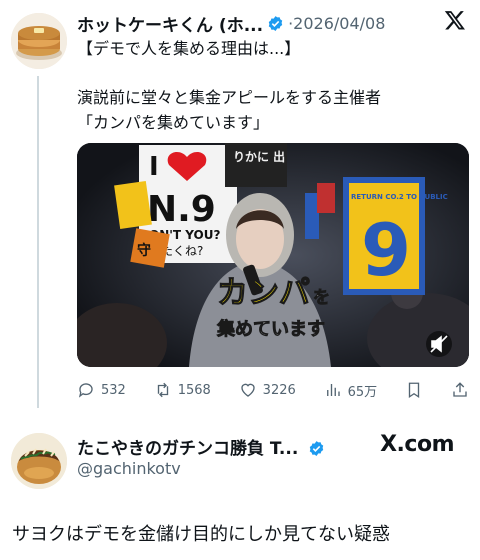  I want to click on views-button: 65万, so click(351, 390).